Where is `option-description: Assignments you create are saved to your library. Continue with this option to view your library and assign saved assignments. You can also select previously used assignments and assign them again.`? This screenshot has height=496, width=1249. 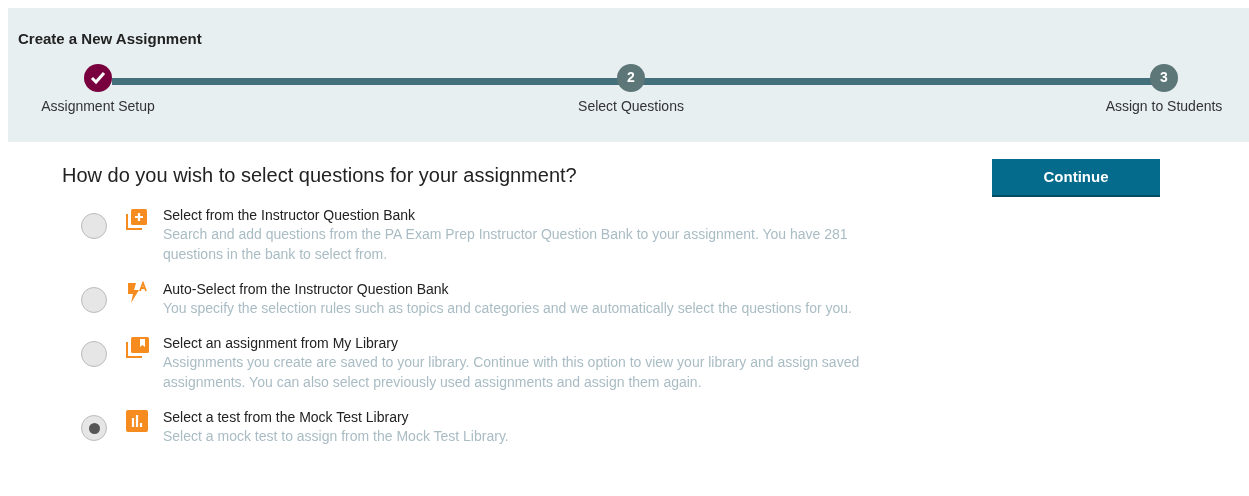
option-description: Assignments you create are saved to your library. Continue with this option to view your library and assign saved assignments. You can also select previously used assignments and assign them again. is located at coordinates (512, 372).